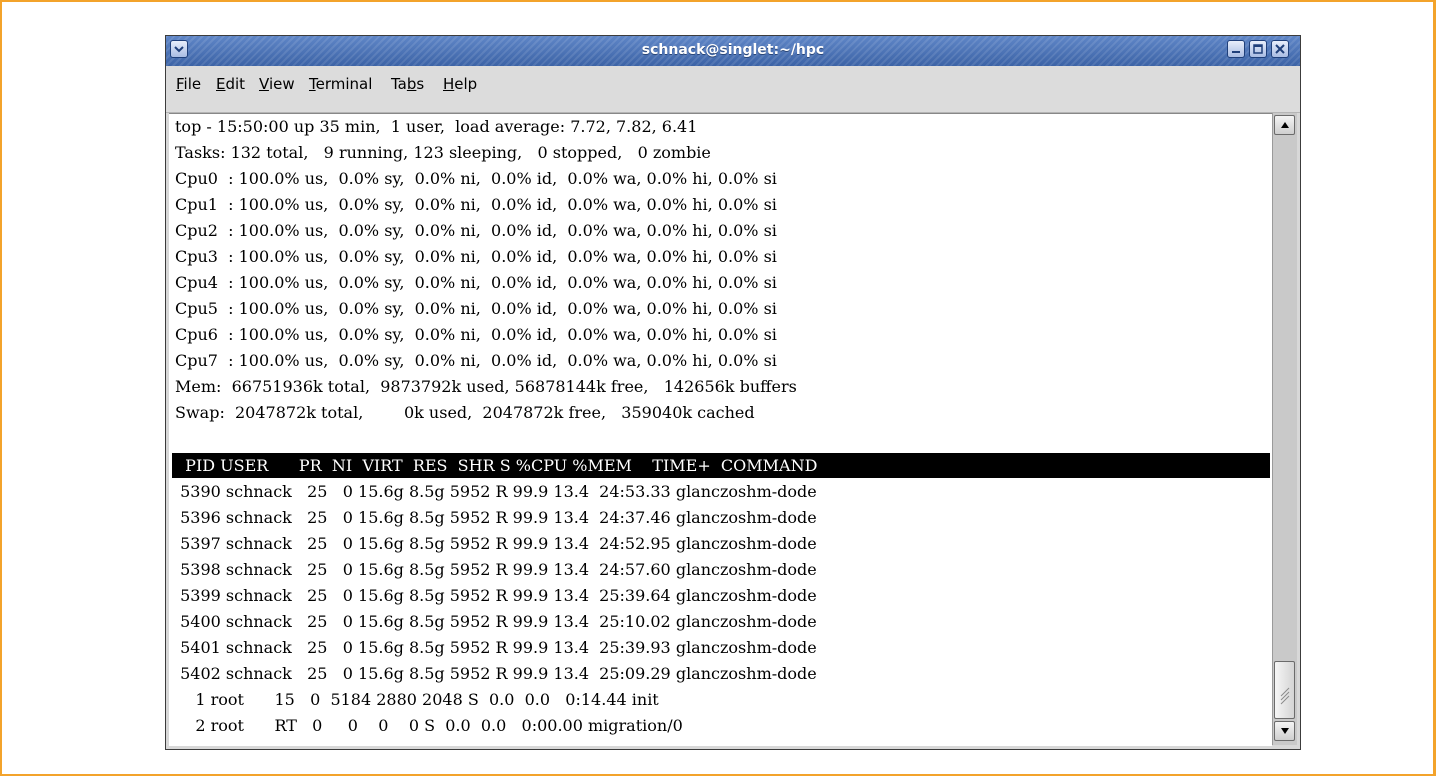 The width and height of the screenshot is (1436, 776). I want to click on minimize-icon, so click(1236, 52).